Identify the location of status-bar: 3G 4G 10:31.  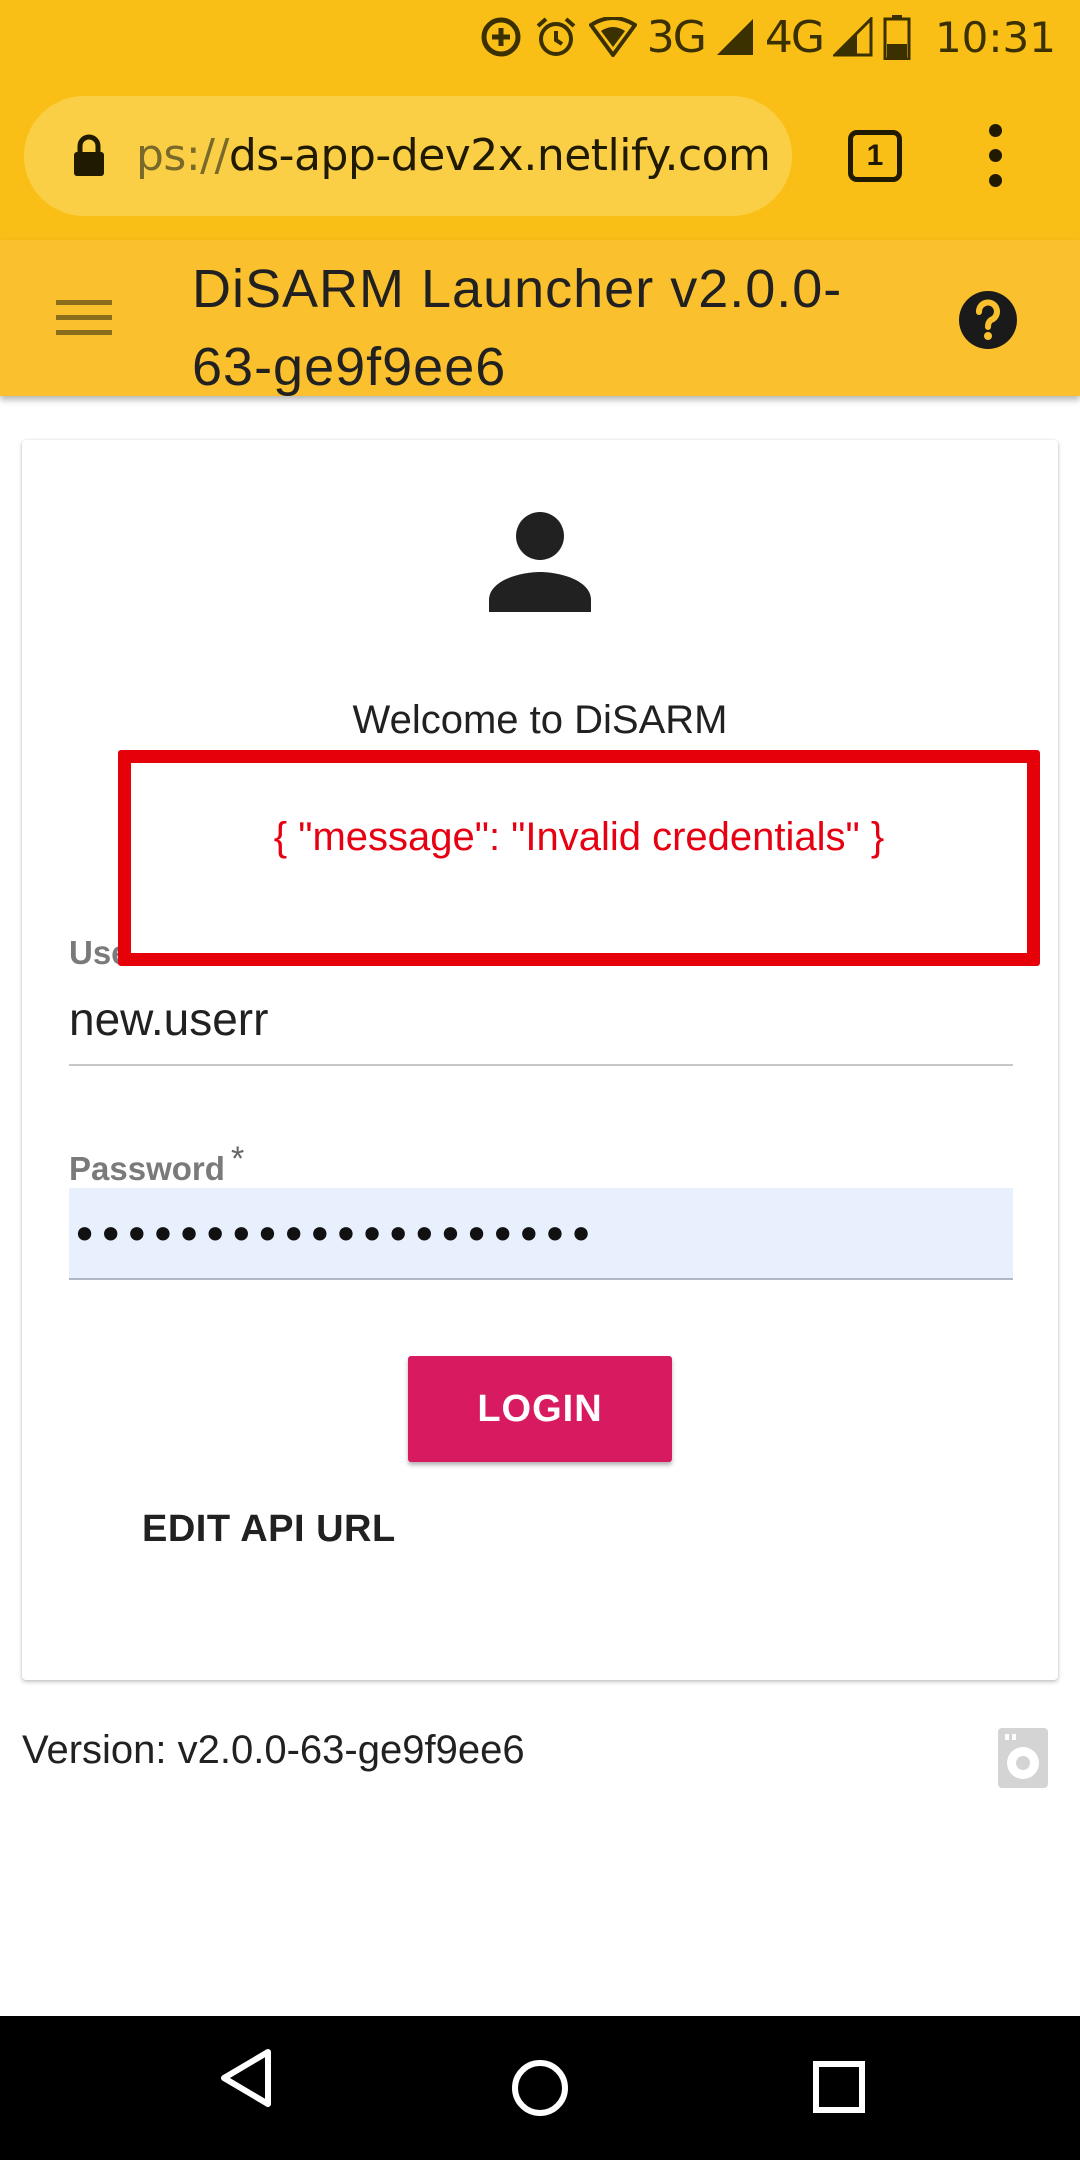
(540, 37).